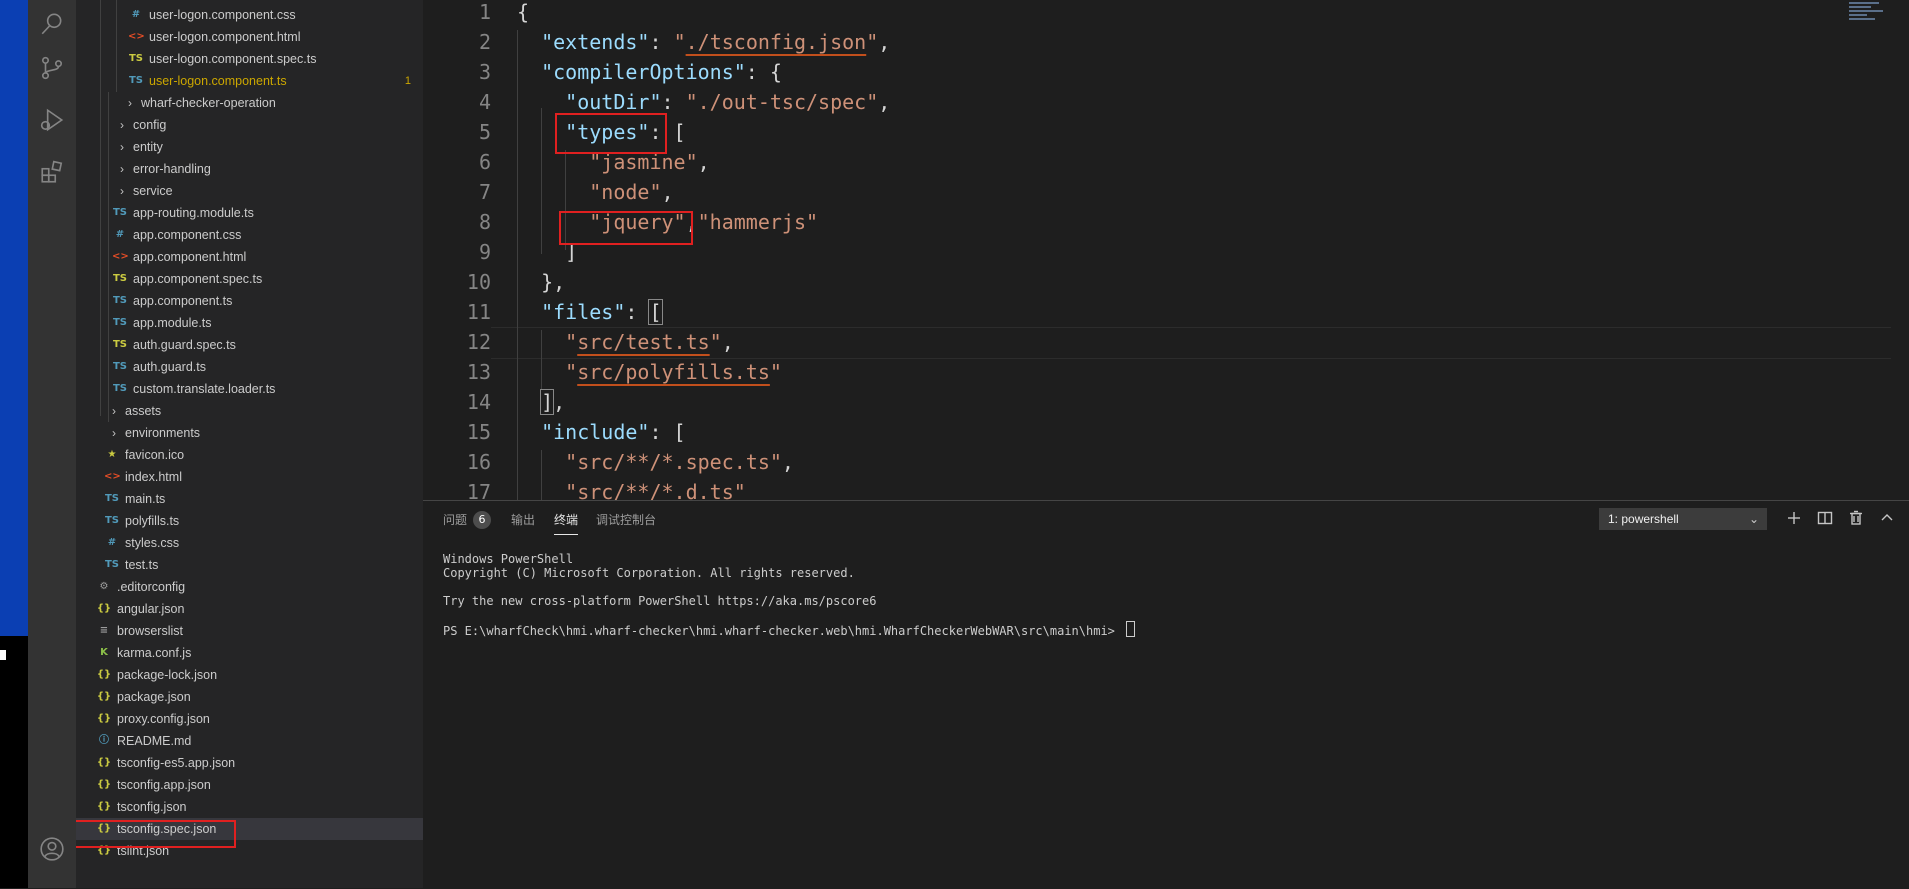 This screenshot has height=889, width=1909. Describe the element at coordinates (52, 24) in the screenshot. I see `activity-search` at that location.